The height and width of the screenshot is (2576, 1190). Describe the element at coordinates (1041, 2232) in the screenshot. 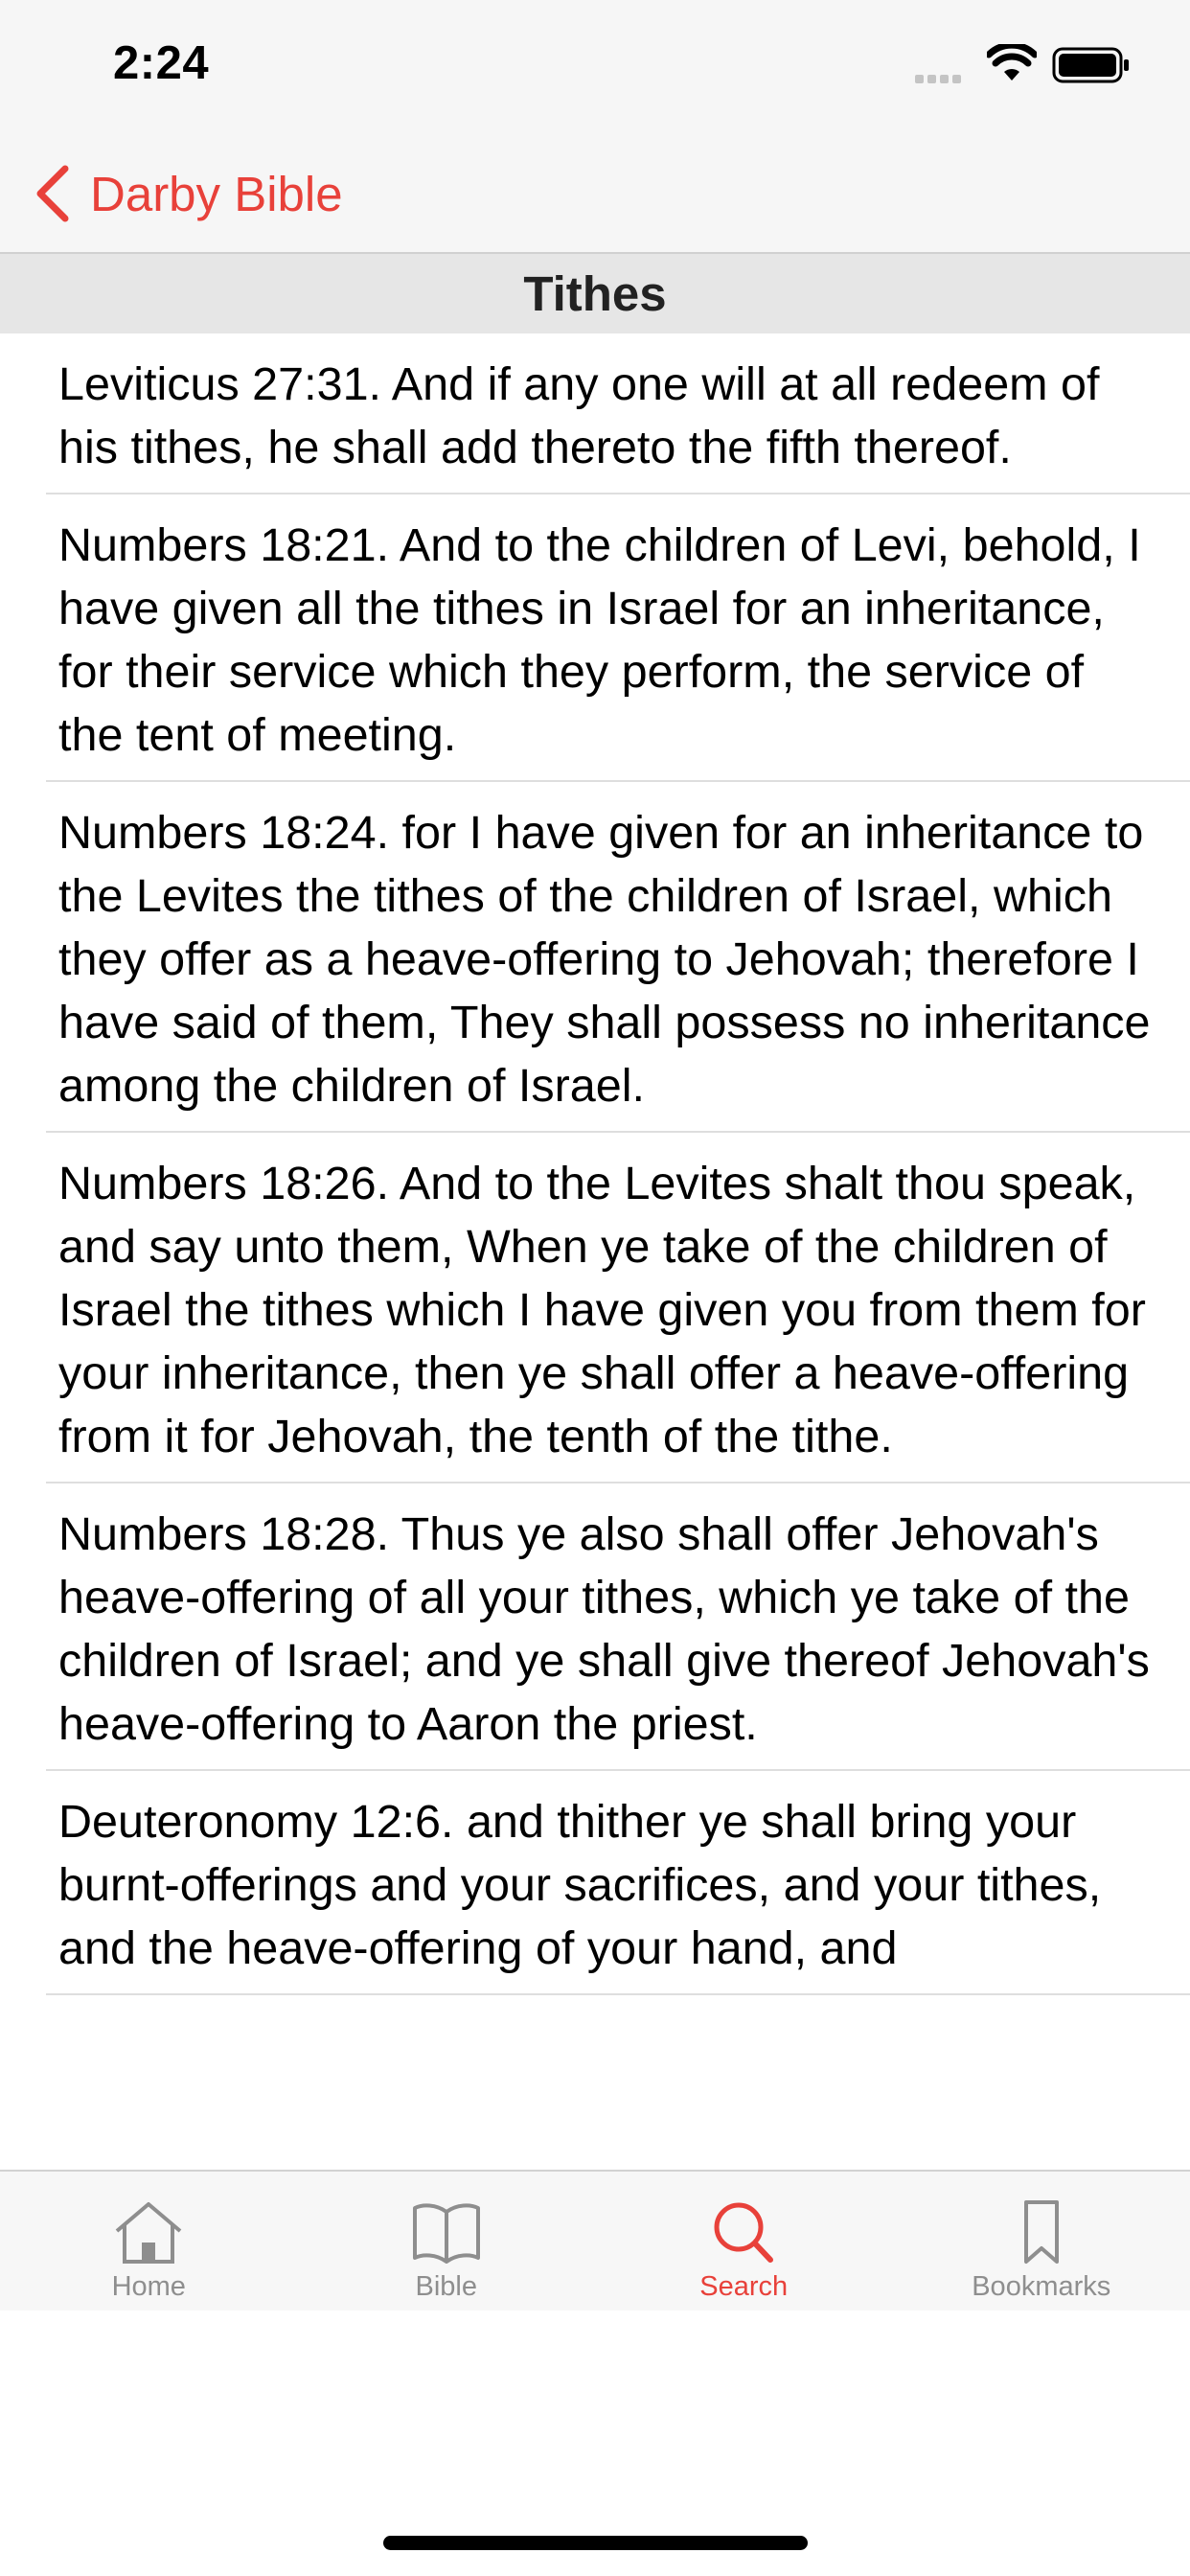

I see `bookmark-icon` at that location.